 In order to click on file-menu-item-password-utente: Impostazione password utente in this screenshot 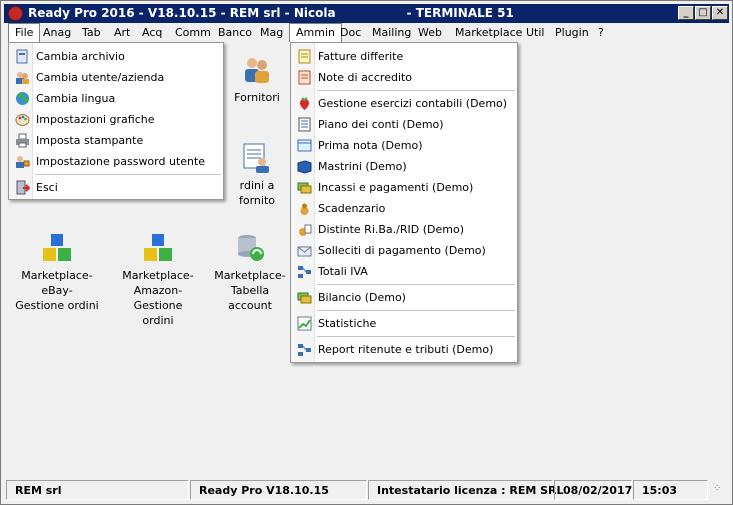, I will do `click(116, 161)`.